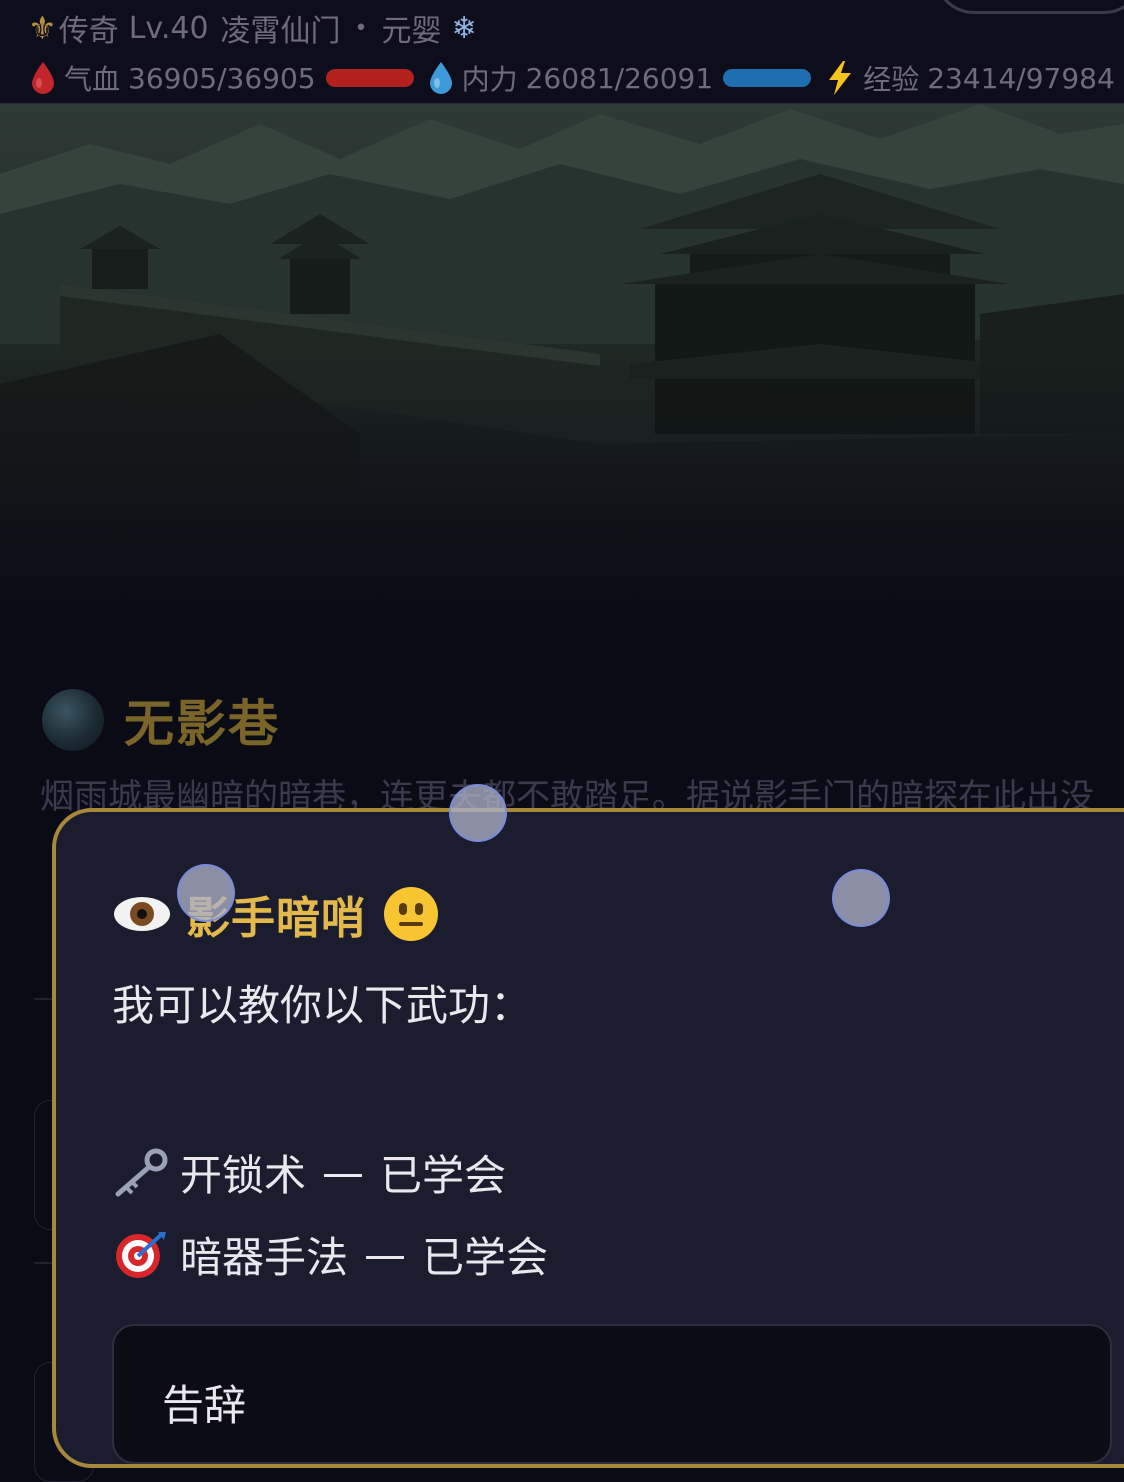 The height and width of the screenshot is (1482, 1124). I want to click on mp-bar, so click(767, 78).